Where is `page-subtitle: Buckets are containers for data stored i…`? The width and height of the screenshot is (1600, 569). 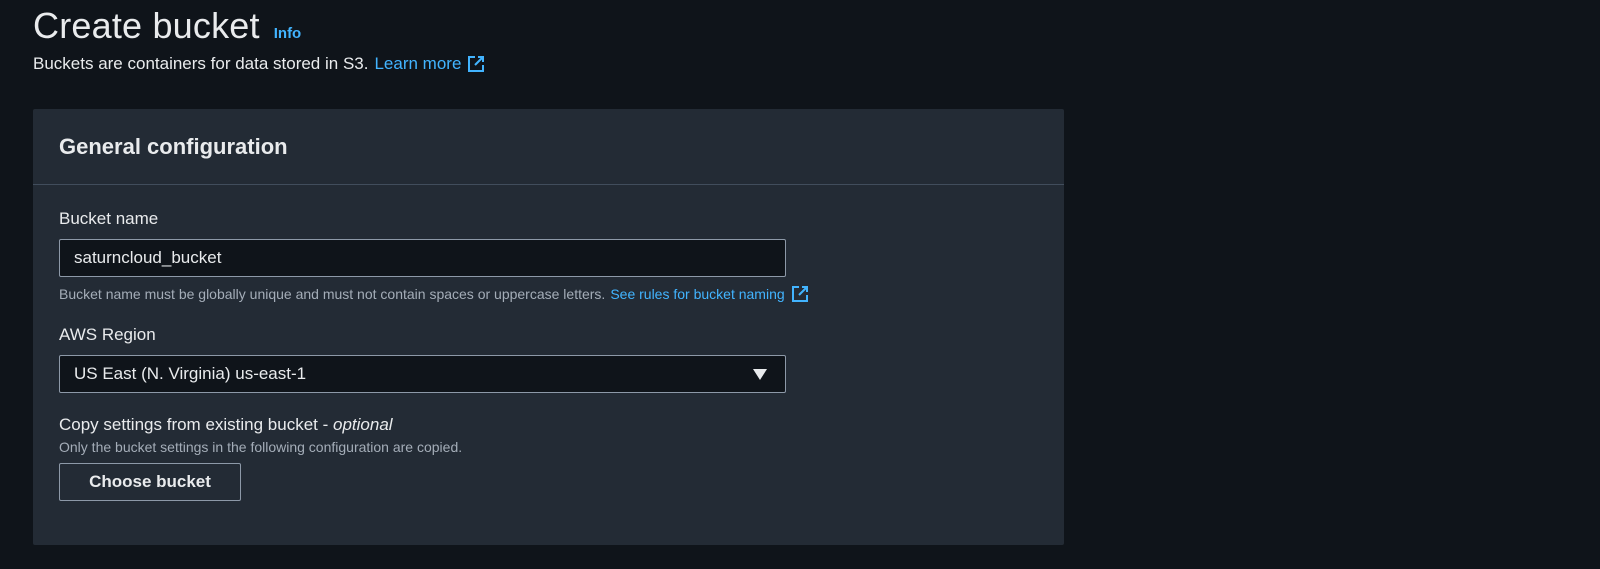 page-subtitle: Buckets are containers for data stored i… is located at coordinates (259, 64).